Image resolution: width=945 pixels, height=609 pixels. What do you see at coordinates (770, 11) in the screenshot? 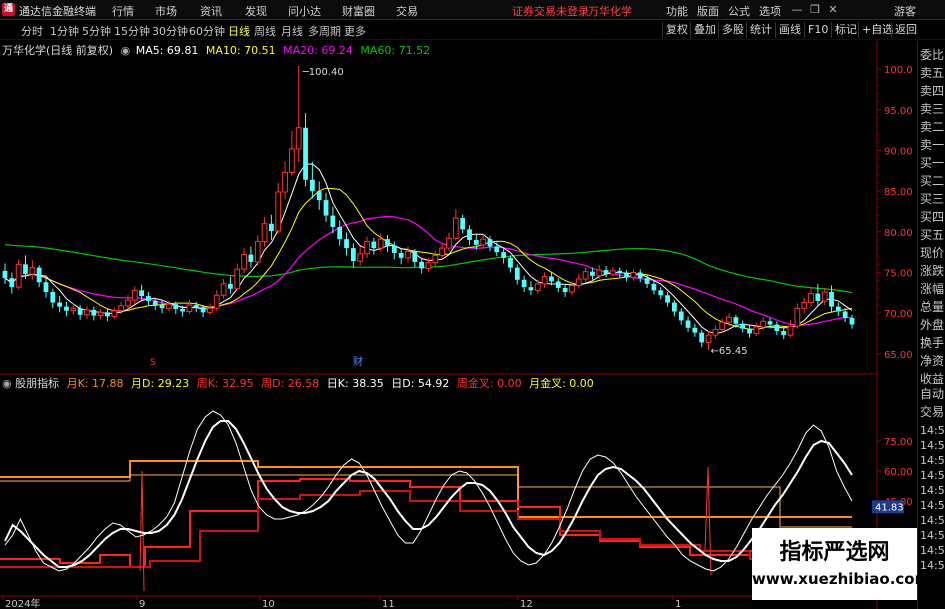
I see `menu-xuanxiang: 选项` at bounding box center [770, 11].